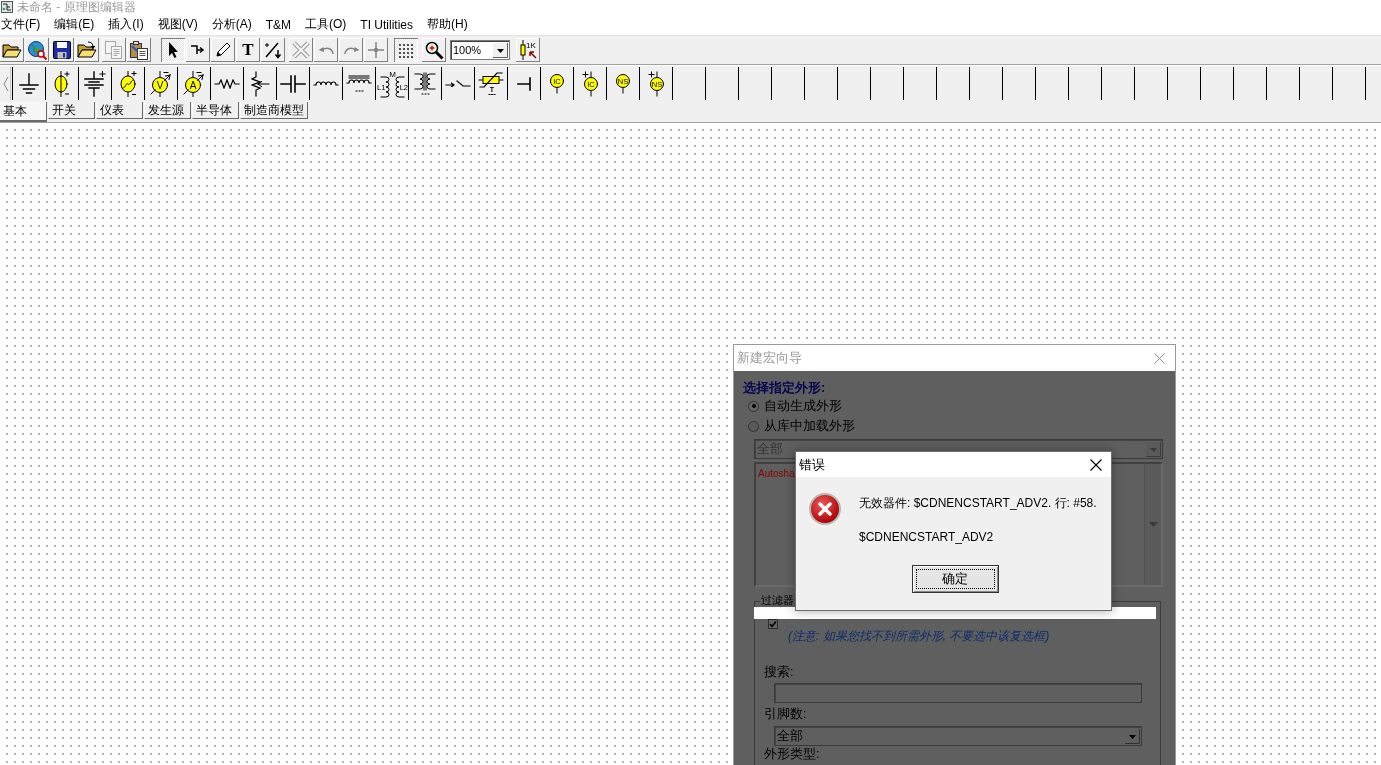 Image resolution: width=1381 pixels, height=765 pixels. Describe the element at coordinates (769, 358) in the screenshot. I see `dialog-title: 新建宏向导` at that location.